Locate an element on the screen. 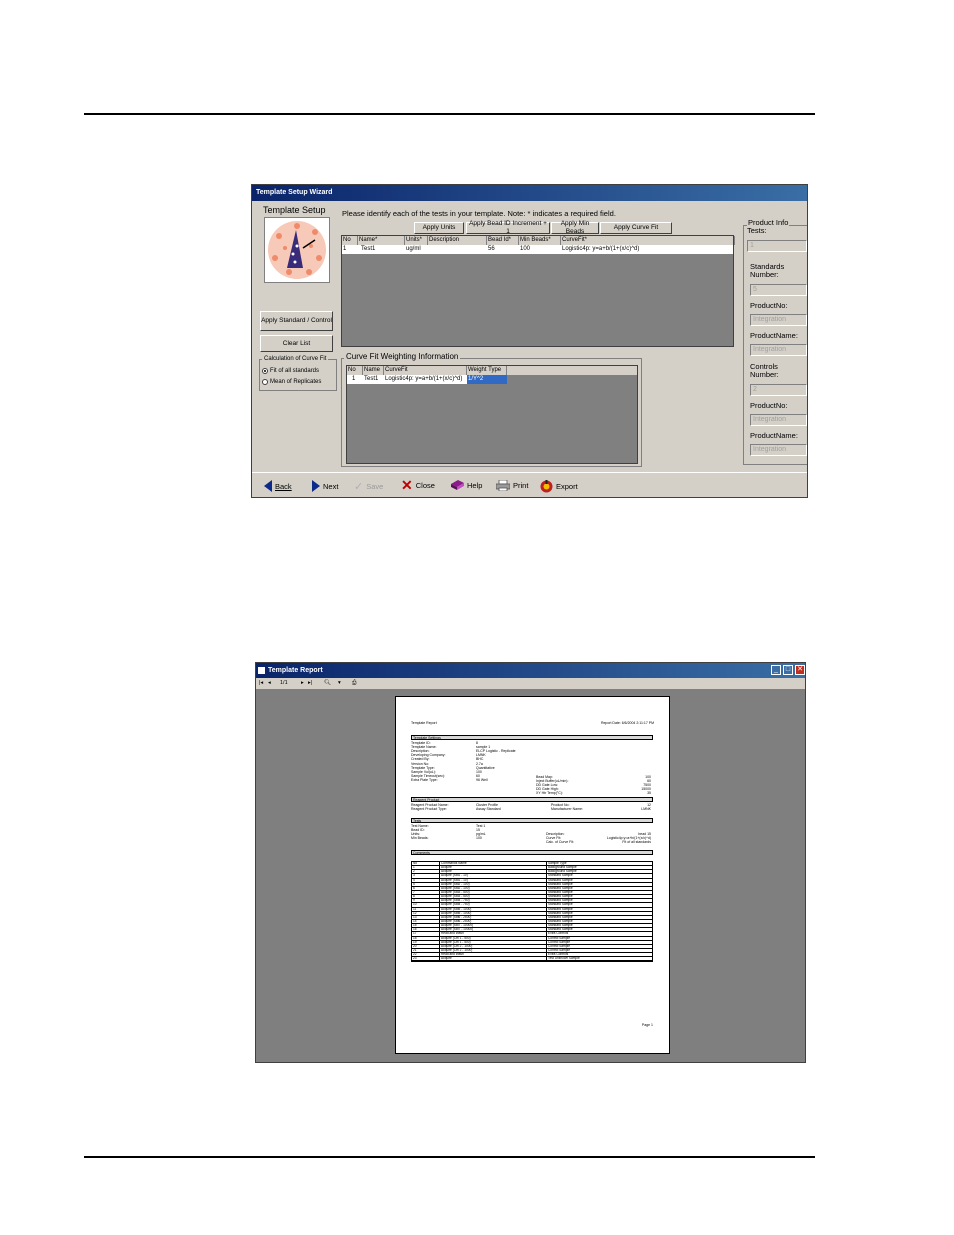 The width and height of the screenshot is (954, 1235). first-page-icon: |◂ is located at coordinates (261, 683).